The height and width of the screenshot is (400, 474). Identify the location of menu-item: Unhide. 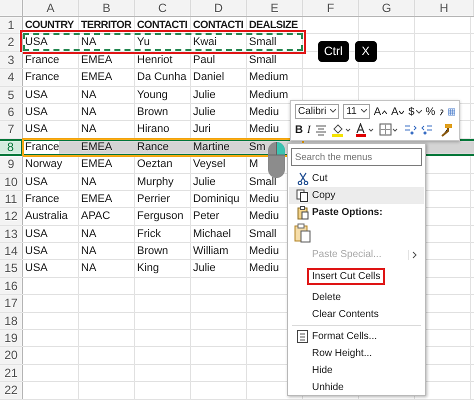
(356, 387).